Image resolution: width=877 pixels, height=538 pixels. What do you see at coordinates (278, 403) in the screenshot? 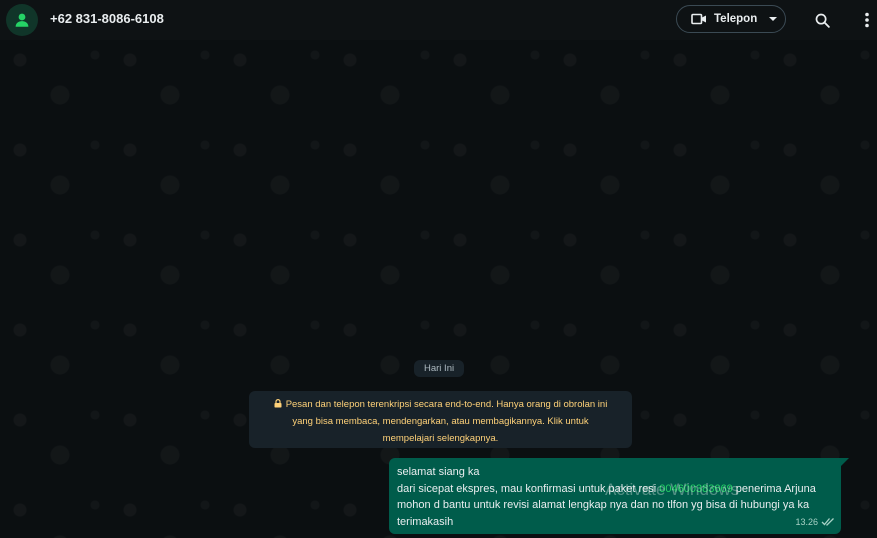
I see `lock-icon` at bounding box center [278, 403].